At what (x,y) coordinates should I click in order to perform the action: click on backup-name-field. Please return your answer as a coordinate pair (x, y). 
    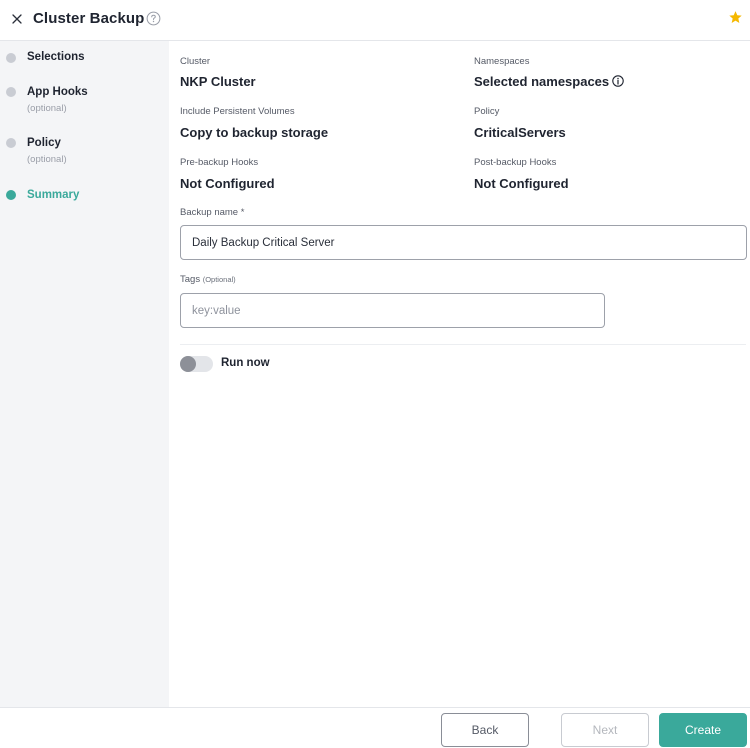
    Looking at the image, I should click on (463, 242).